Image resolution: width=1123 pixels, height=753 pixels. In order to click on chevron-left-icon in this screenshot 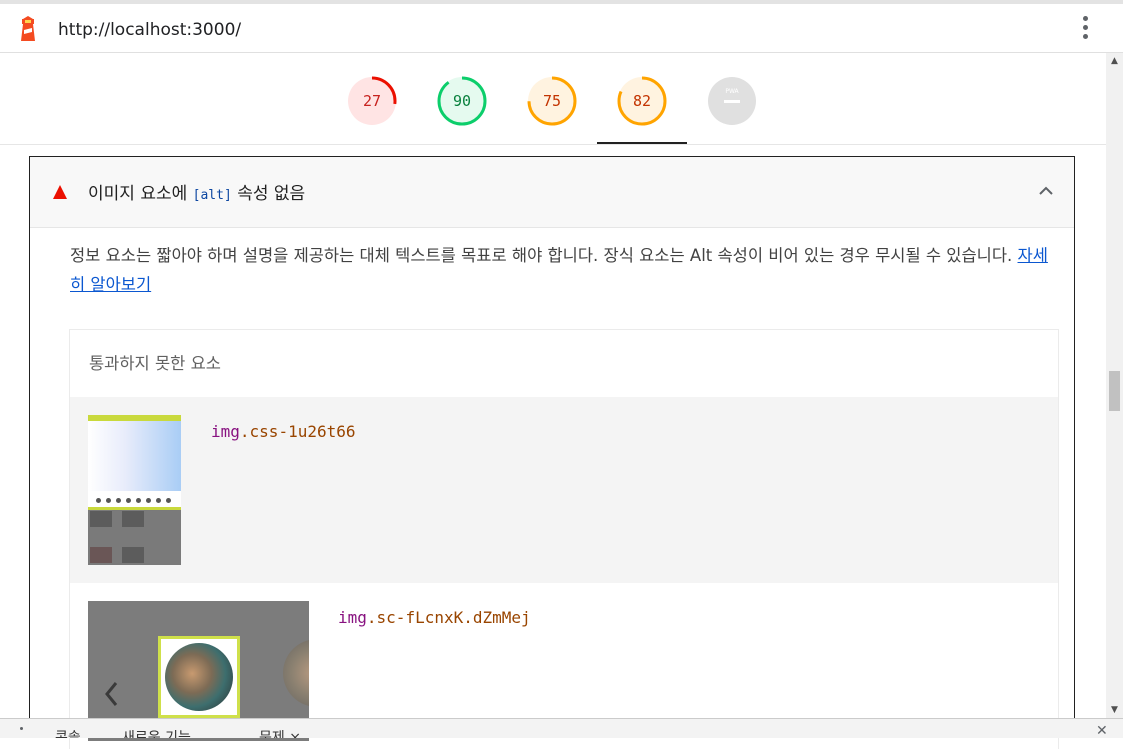, I will do `click(111, 694)`.